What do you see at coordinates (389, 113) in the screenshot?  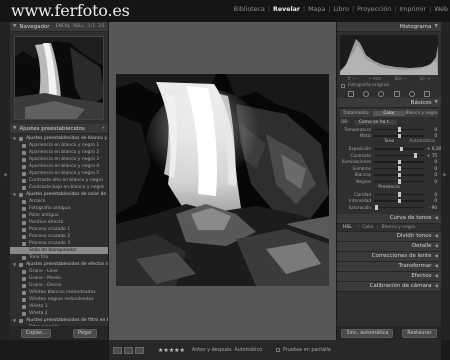 I see `tab-color: Color` at bounding box center [389, 113].